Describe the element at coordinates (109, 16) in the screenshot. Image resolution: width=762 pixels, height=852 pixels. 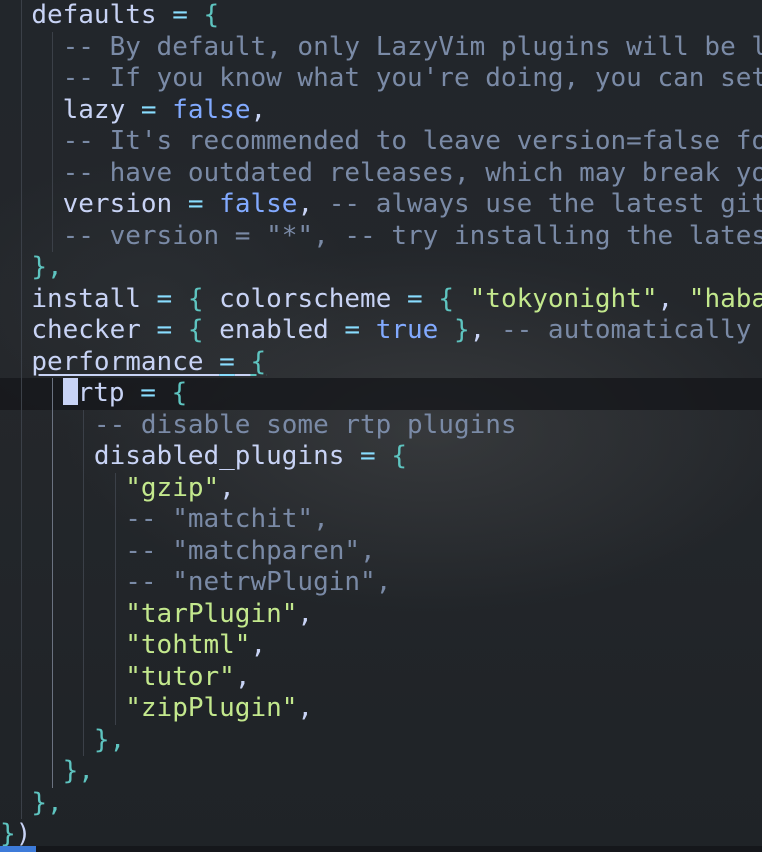
I see `code-line: defaults = {` at that location.